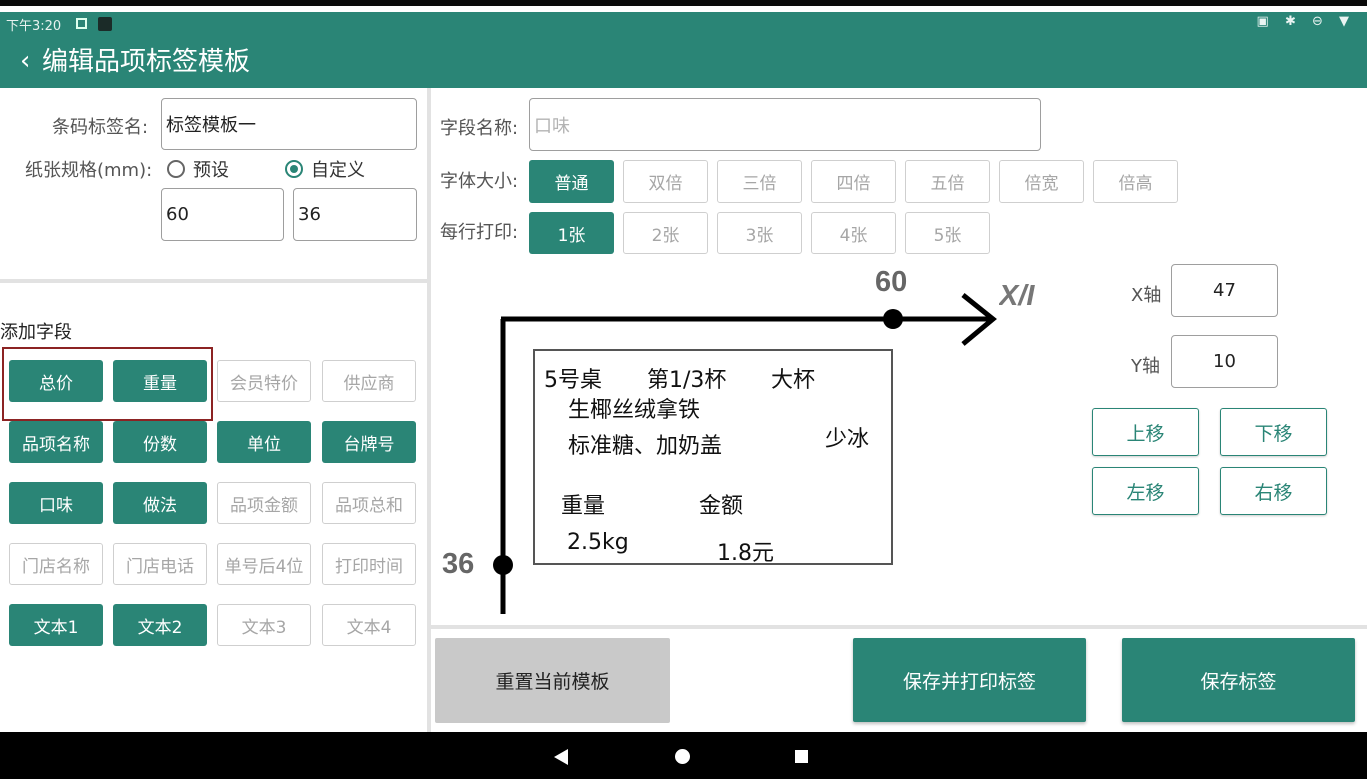 Image resolution: width=1367 pixels, height=779 pixels. Describe the element at coordinates (289, 124) in the screenshot. I see `label-name-input: 标签模板一` at that location.